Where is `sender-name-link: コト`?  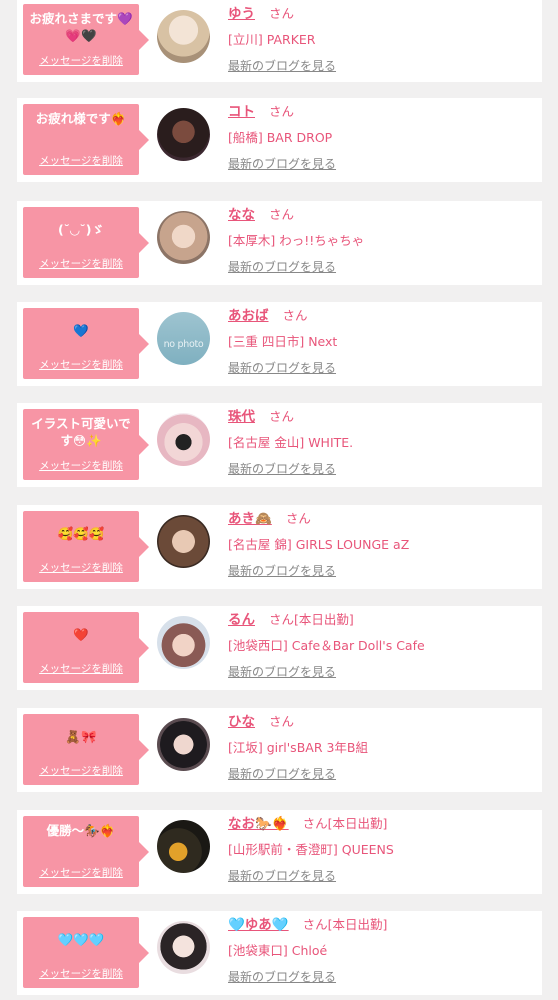
sender-name-link: コト is located at coordinates (241, 112).